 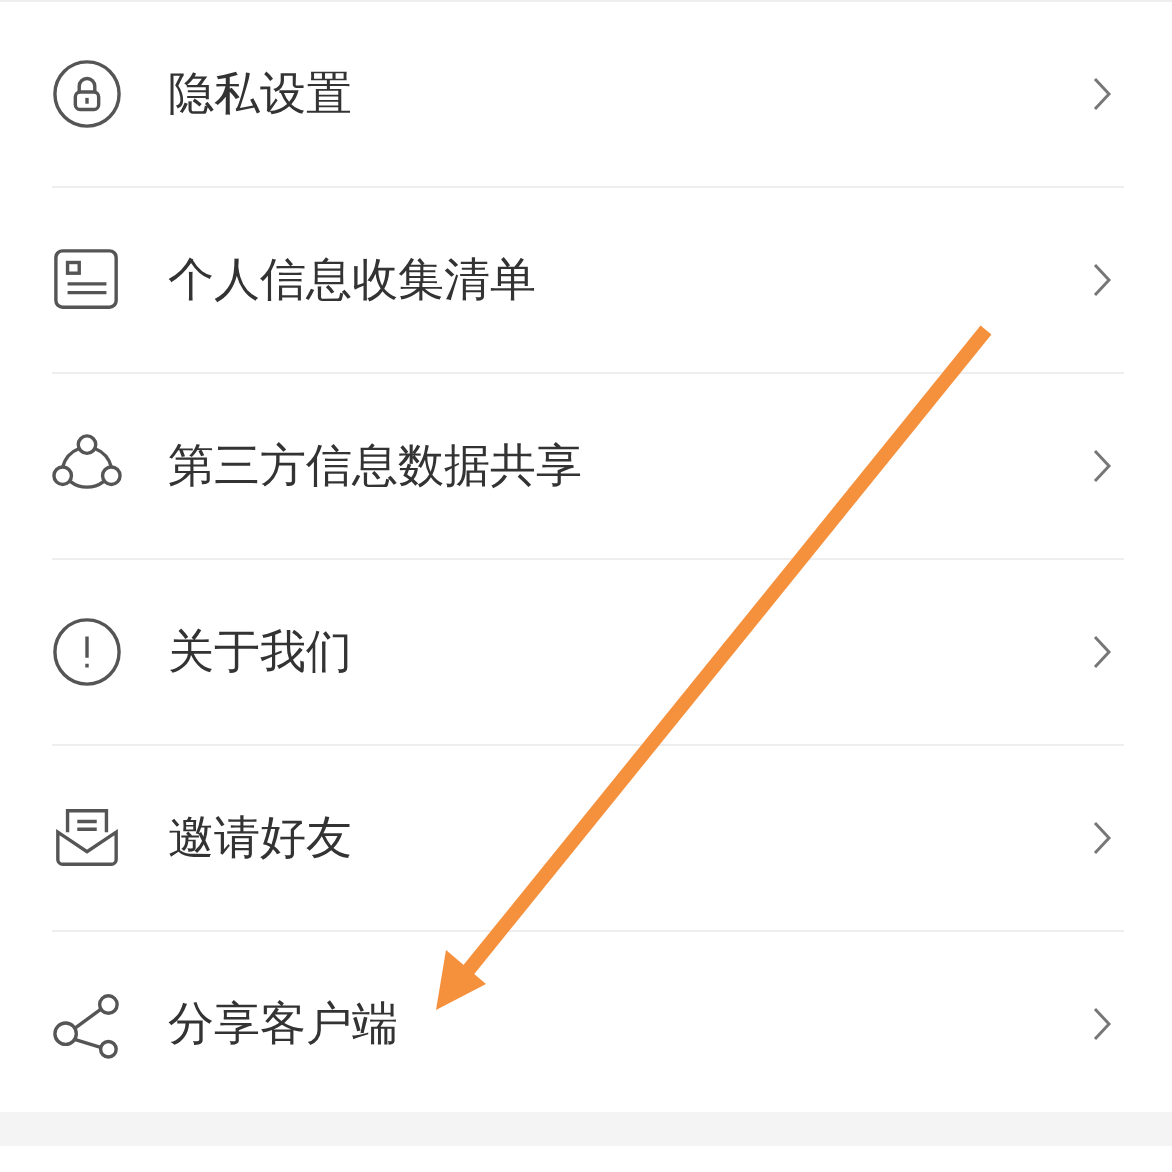 I want to click on lock-icon, so click(x=87, y=94).